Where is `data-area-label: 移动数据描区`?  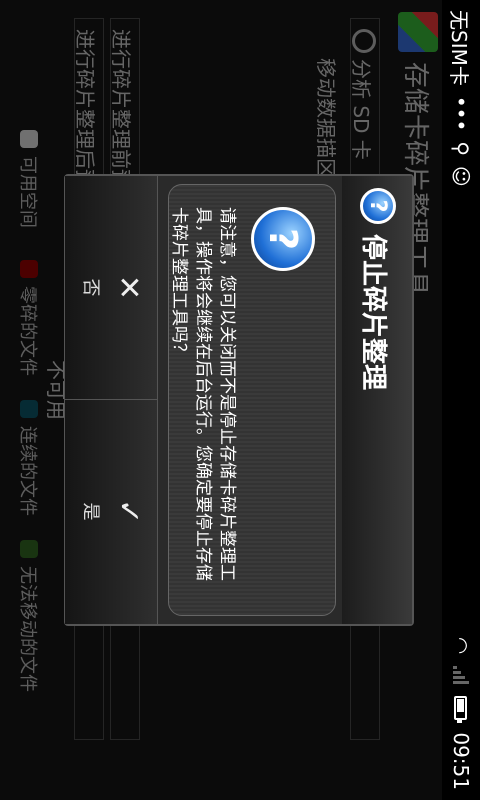
data-area-label: 移动数据描区 is located at coordinates (326, 118).